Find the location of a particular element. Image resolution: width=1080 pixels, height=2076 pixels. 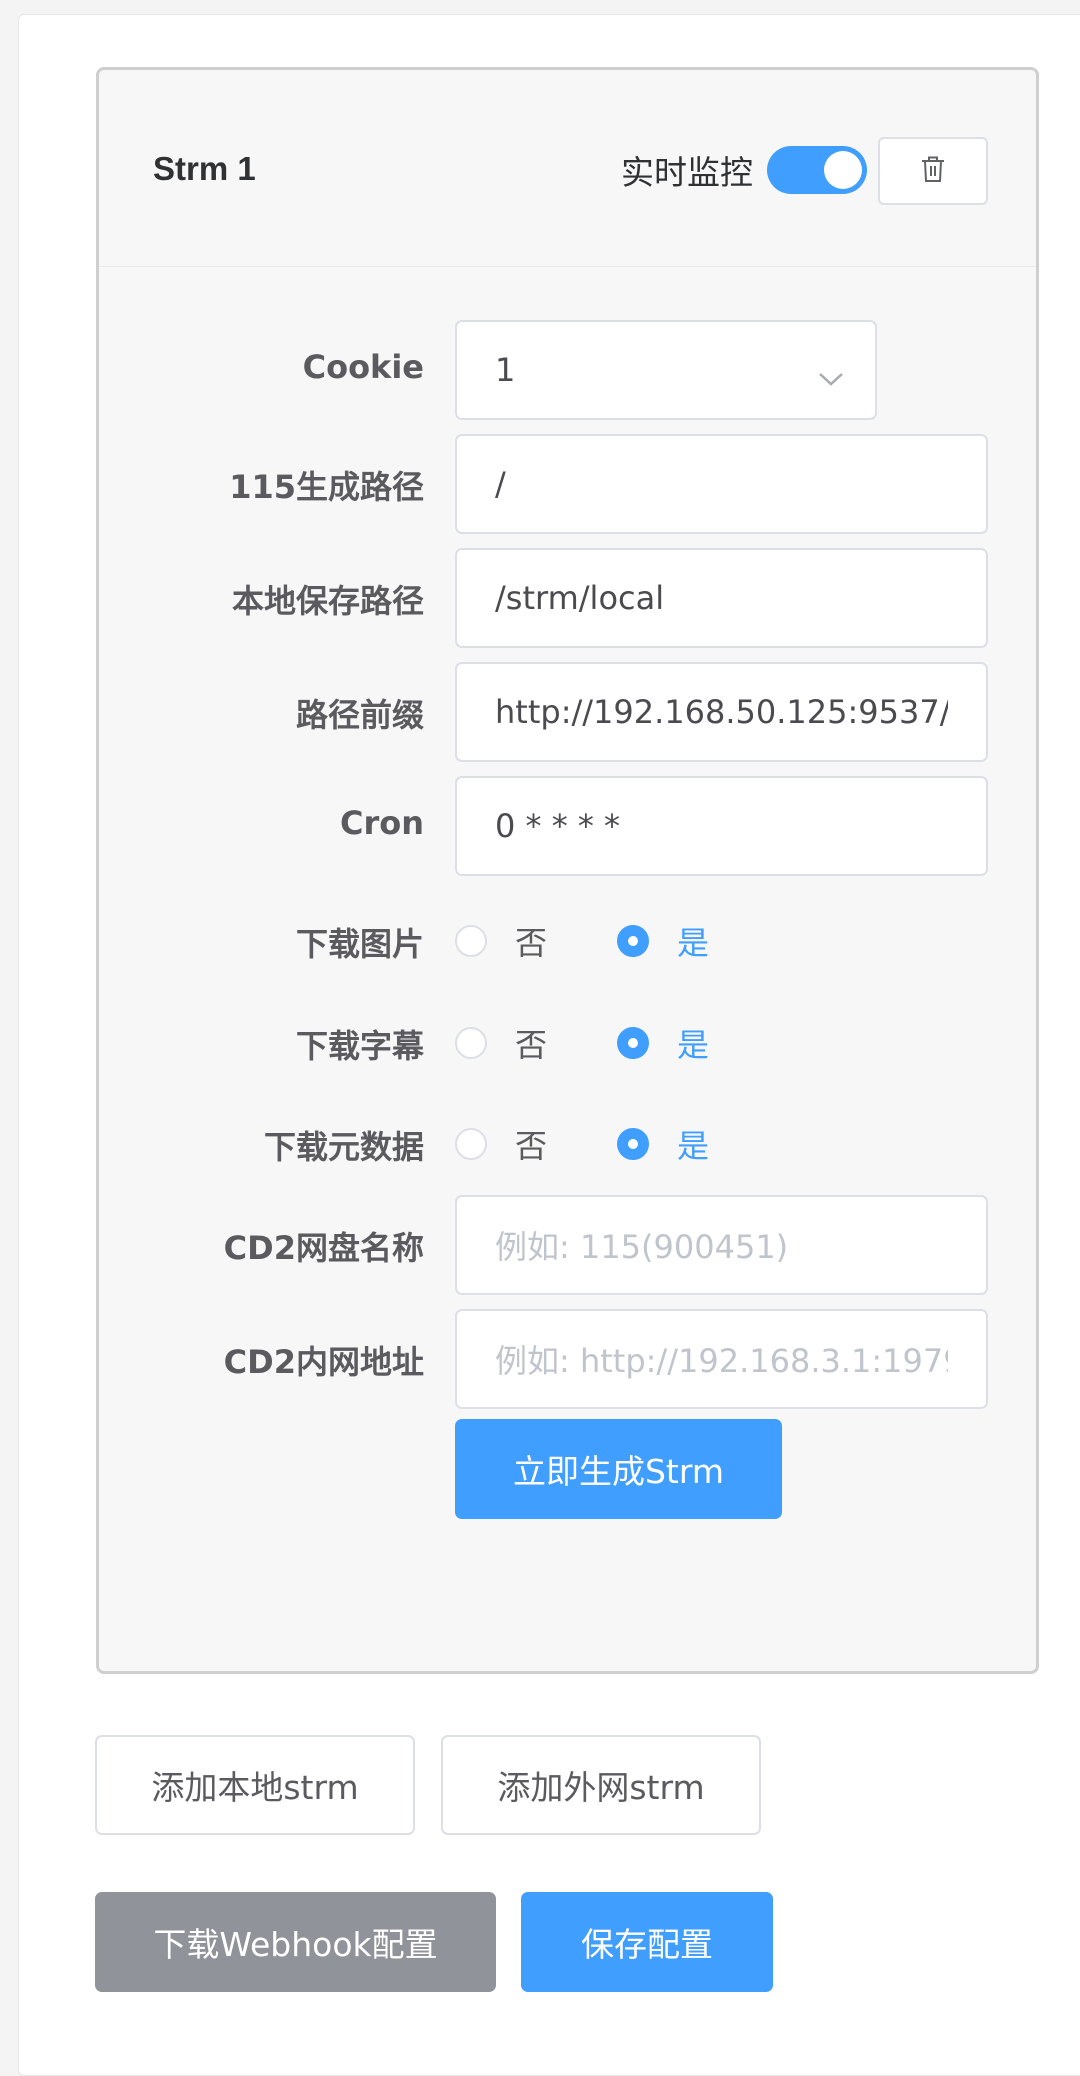

cd2-url-input: 例如: http://192.168.3.1:1979 is located at coordinates (721, 1359).